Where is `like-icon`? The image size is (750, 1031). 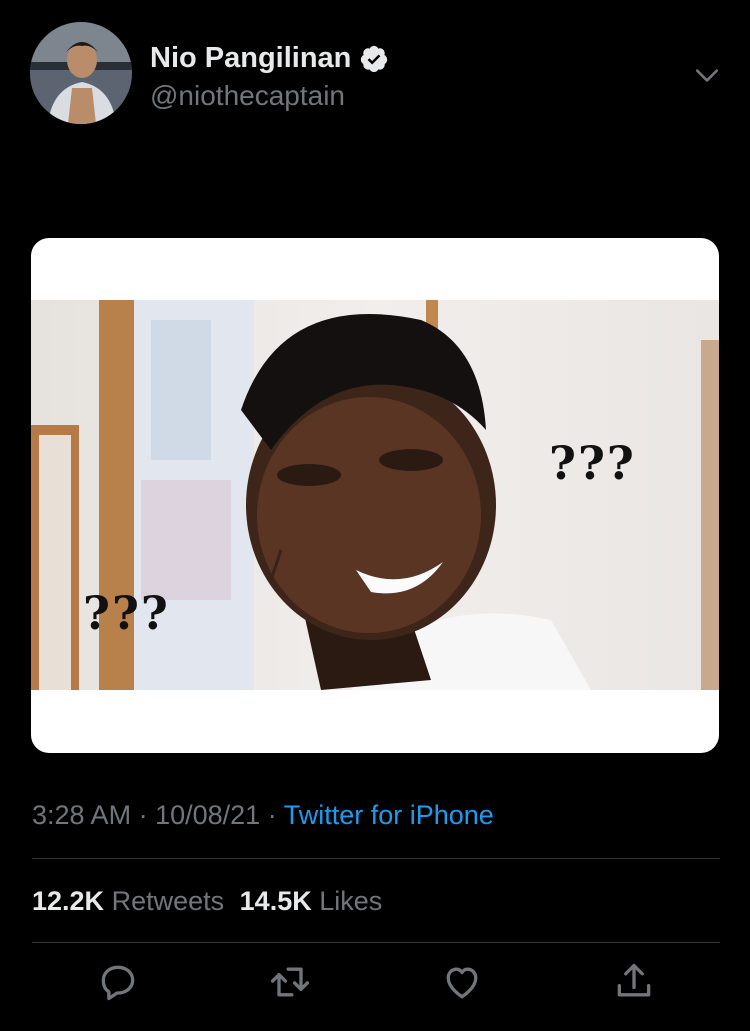 like-icon is located at coordinates (462, 982).